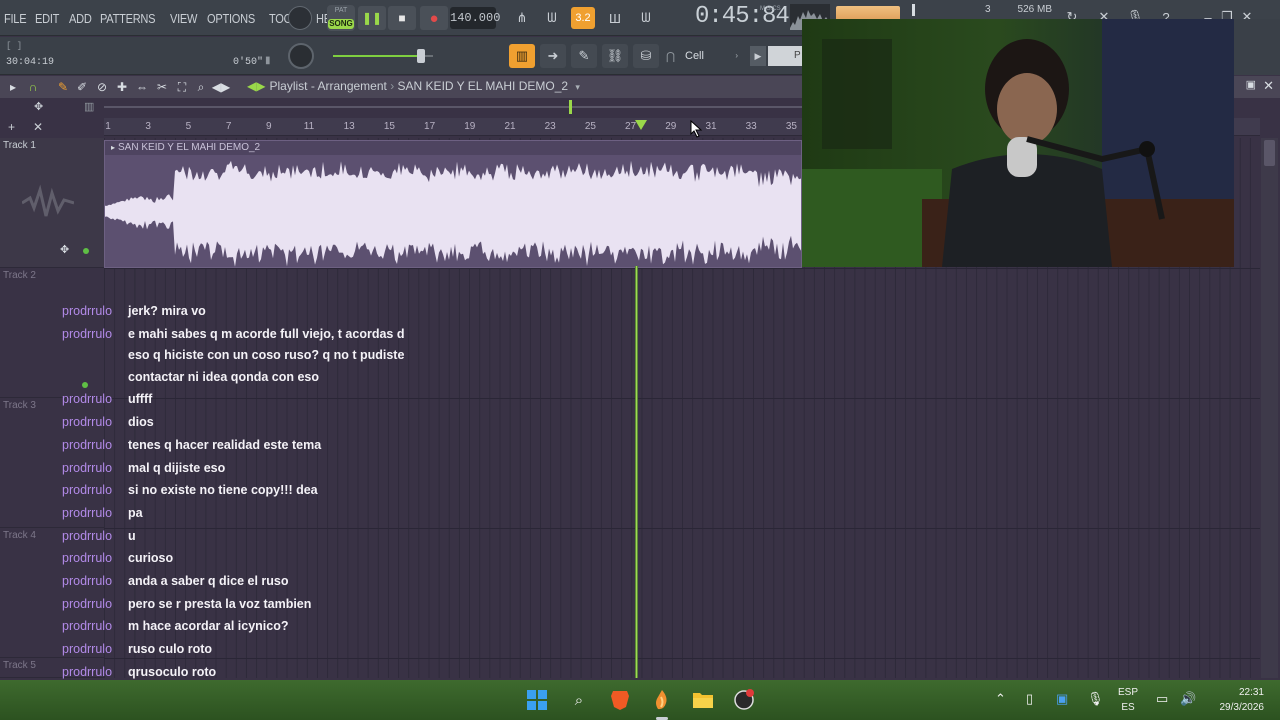 This screenshot has height=720, width=1280. I want to click on mixer-button: ⛓, so click(615, 56).